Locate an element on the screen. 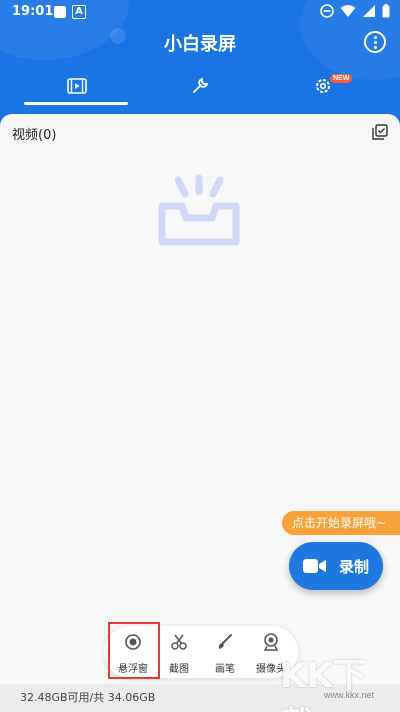 Image resolution: width=400 pixels, height=712 pixels. scissors-icon is located at coordinates (179, 642).